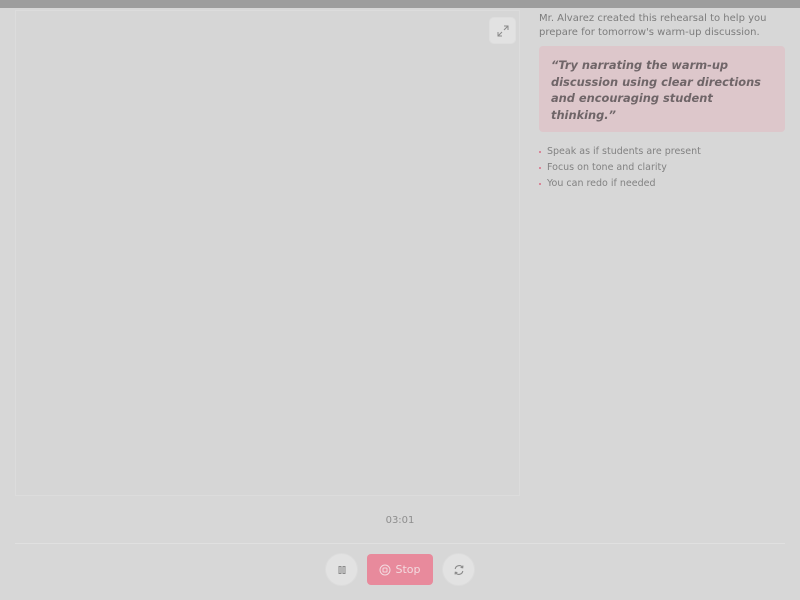  I want to click on restart-button, so click(458, 569).